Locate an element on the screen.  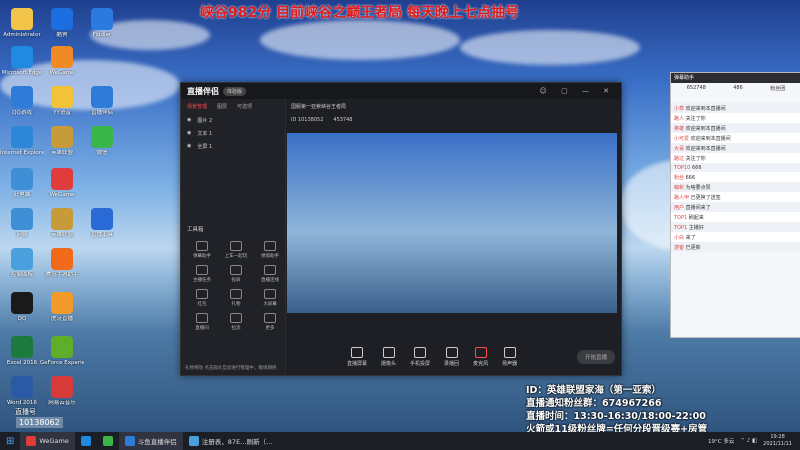
system-tray: 19°C 多云 ⌃ ♪ ◧ 19:28 2021/11/11 is located at coordinates (754, 441).